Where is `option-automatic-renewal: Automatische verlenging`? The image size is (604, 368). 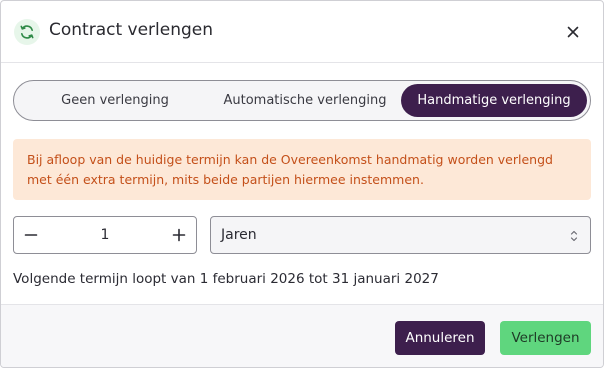
option-automatic-renewal: Automatische verlenging is located at coordinates (305, 100).